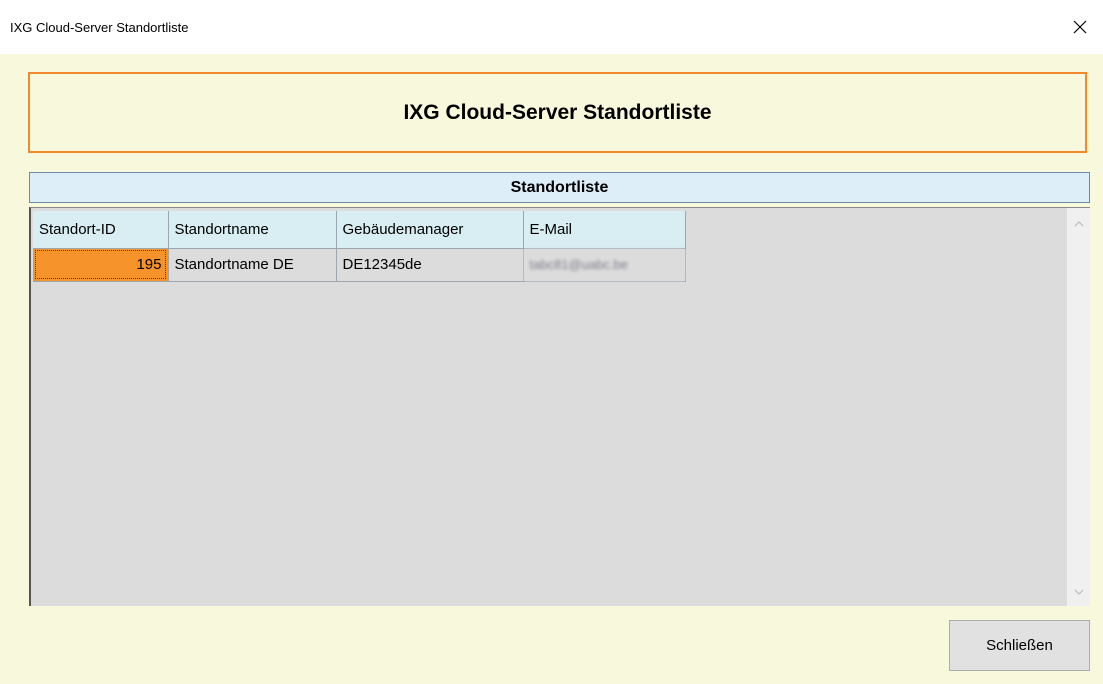 The image size is (1103, 684). What do you see at coordinates (430, 230) in the screenshot?
I see `column-header-gebaeudemanager: Gebäudemanager` at bounding box center [430, 230].